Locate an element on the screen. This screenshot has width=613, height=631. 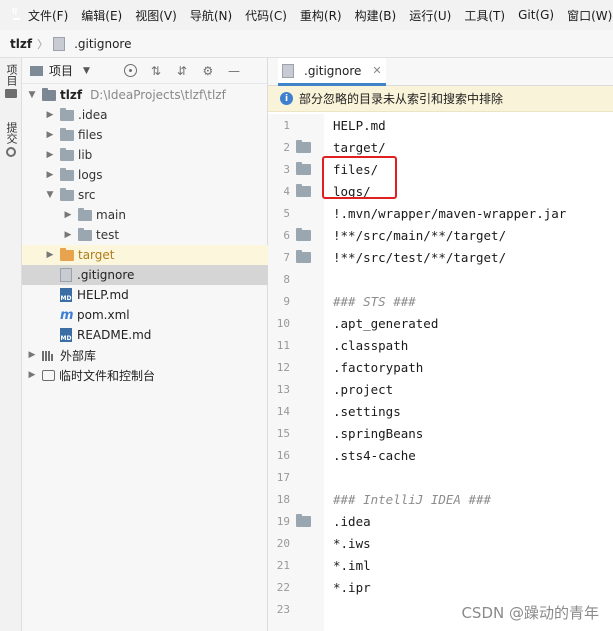
code-line: 5 !.mvn/wrapper/maven-wrapper.jar is located at coordinates (440, 213).